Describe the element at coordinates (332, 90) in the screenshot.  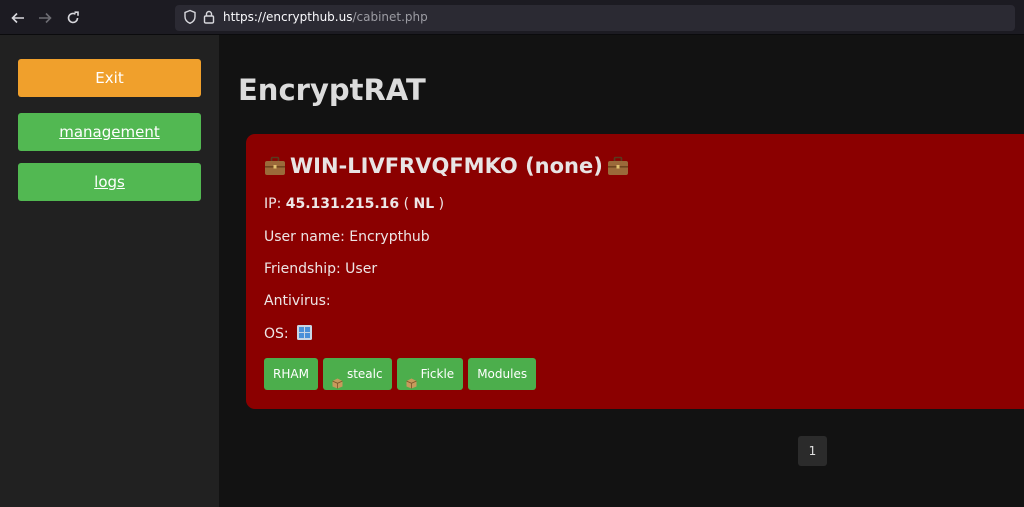
I see `page-title: EncryptRAT` at that location.